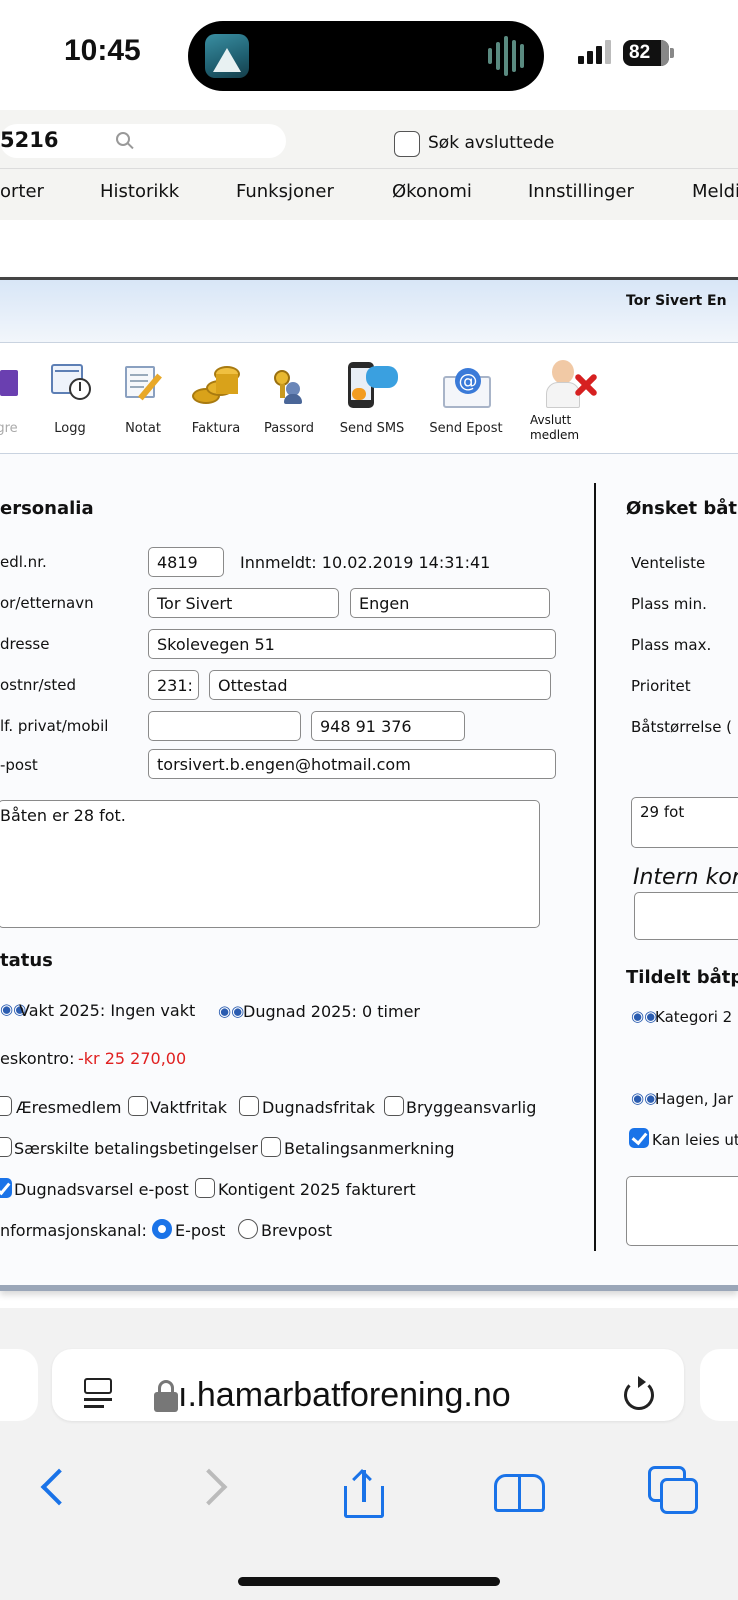 This screenshot has height=1600, width=738. What do you see at coordinates (372, 428) in the screenshot?
I see `toolbar-send-sms-label: Send SMS` at bounding box center [372, 428].